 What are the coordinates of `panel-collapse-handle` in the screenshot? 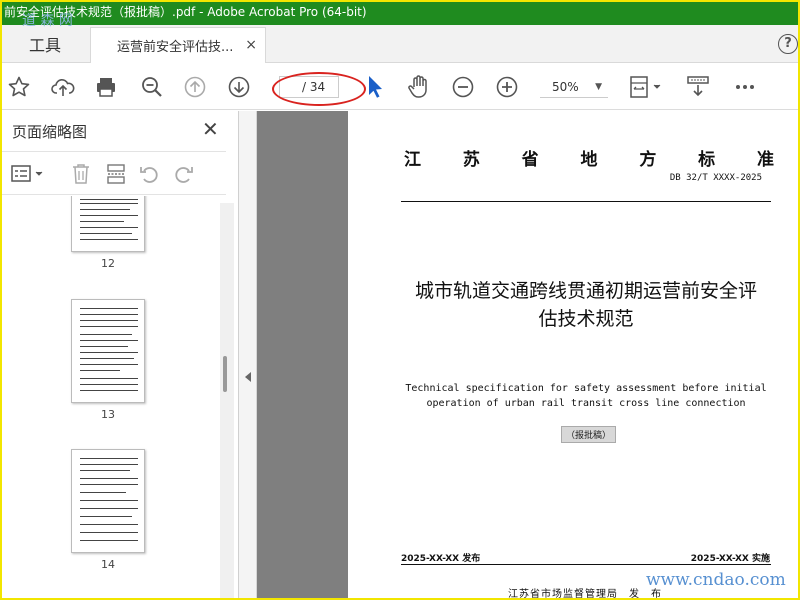 It's located at (248, 354).